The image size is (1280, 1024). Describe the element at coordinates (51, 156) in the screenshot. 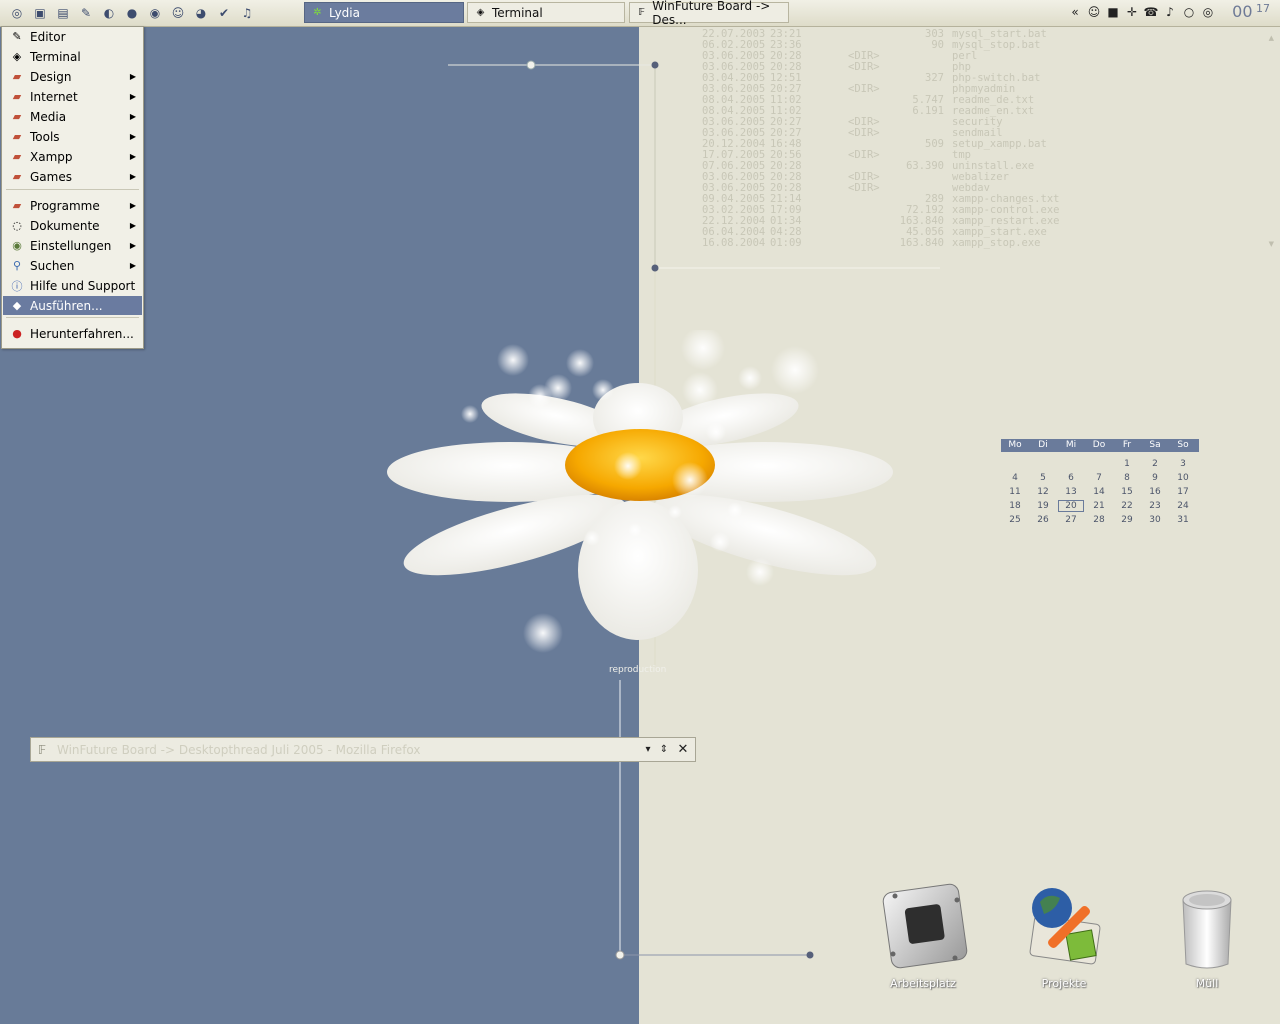

I see `menu-item-label: Xampp` at that location.